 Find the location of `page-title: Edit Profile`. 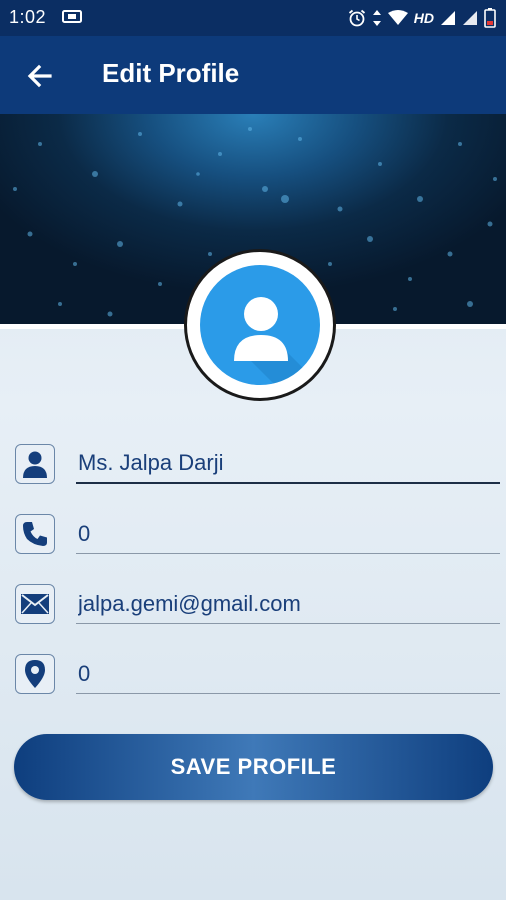

page-title: Edit Profile is located at coordinates (171, 73).